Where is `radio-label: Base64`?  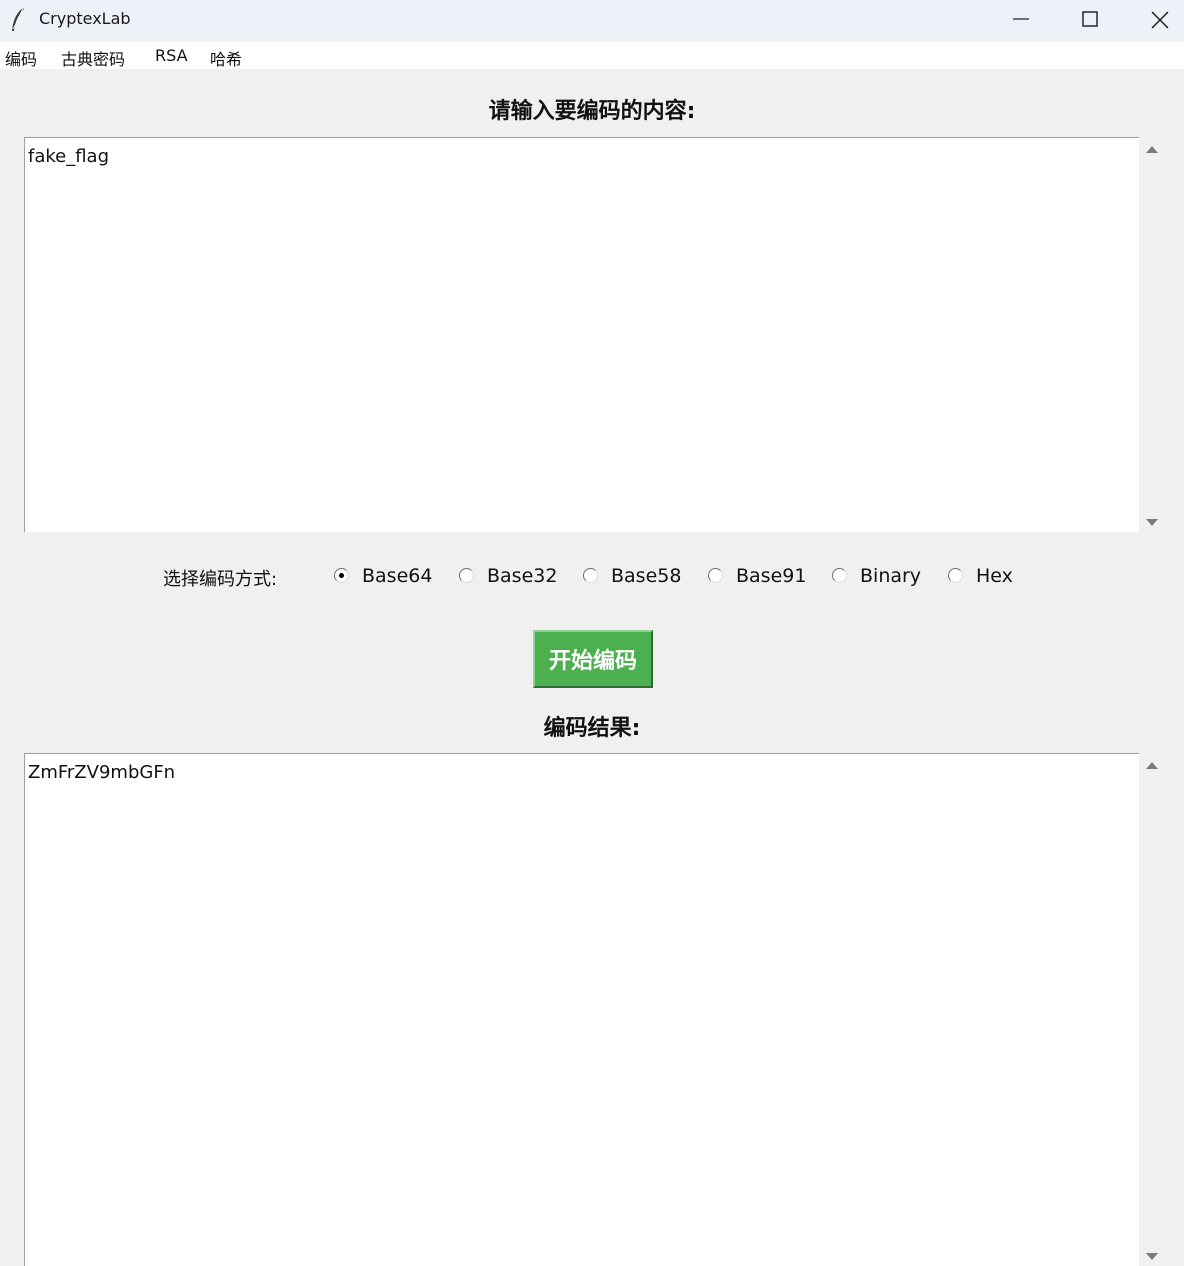
radio-label: Base64 is located at coordinates (397, 576).